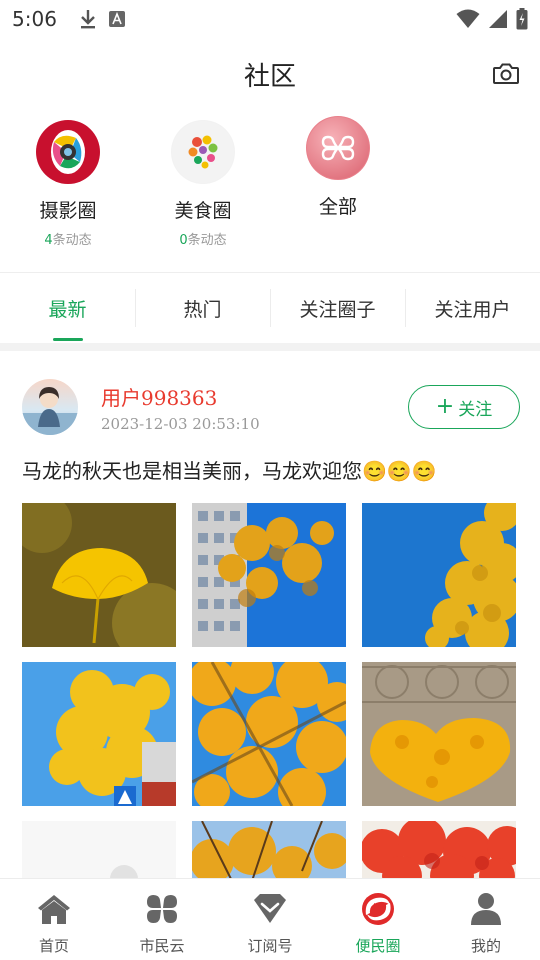 This screenshot has height=960, width=540. I want to click on avatar, so click(50, 407).